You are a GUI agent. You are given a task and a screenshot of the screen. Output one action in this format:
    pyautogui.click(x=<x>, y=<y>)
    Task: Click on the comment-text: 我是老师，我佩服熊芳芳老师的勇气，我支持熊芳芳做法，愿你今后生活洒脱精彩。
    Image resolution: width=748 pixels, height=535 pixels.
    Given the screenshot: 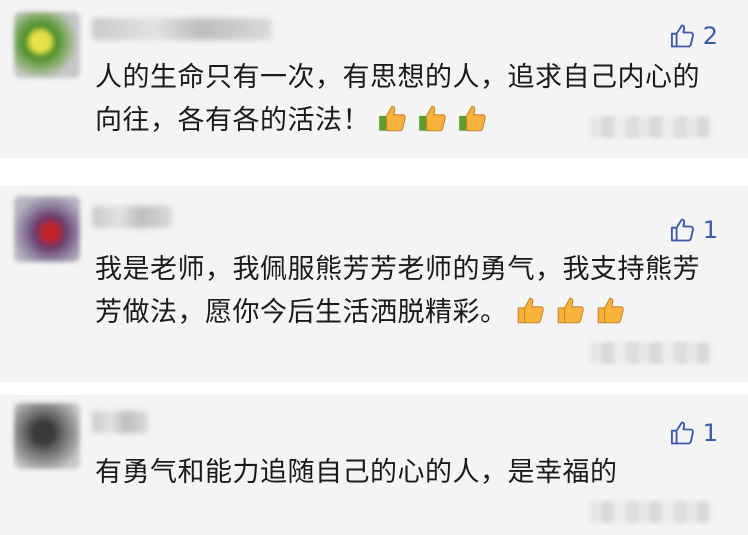 What is the action you would take?
    pyautogui.click(x=397, y=291)
    